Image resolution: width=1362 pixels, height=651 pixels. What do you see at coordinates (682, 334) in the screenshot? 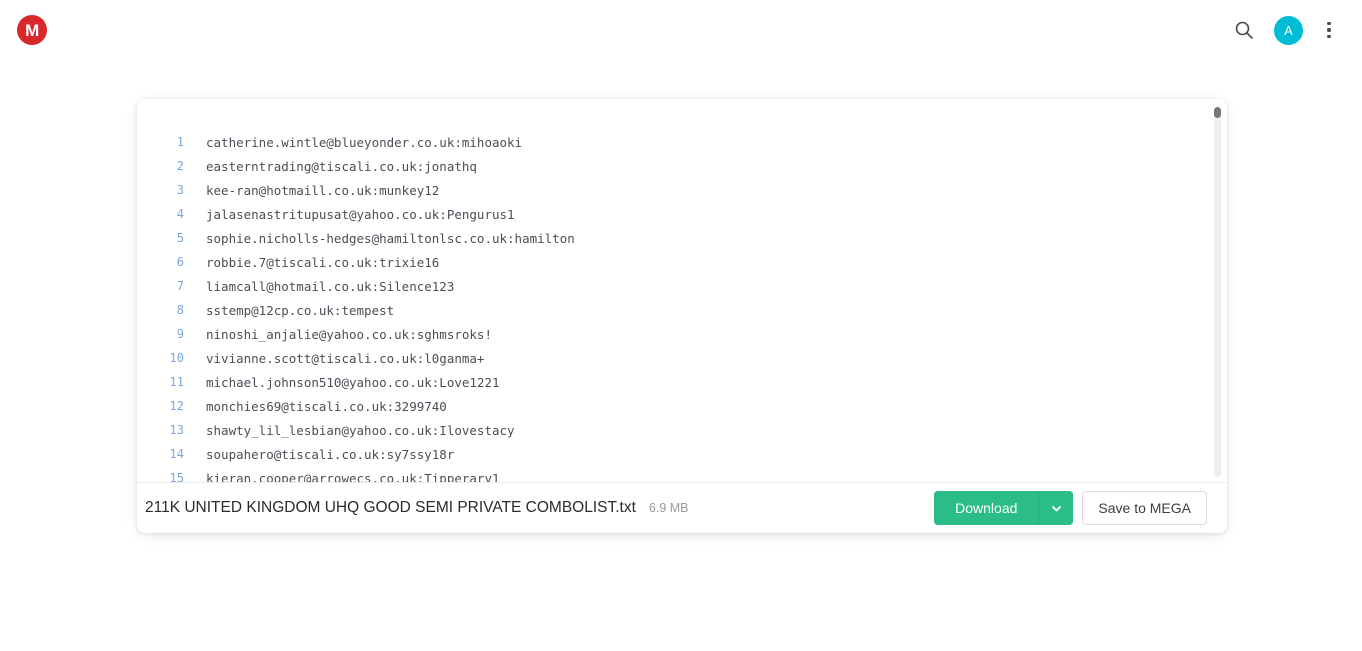
I see `code-line: 9 ninoshi_anjalie@yahoo.co.uk:sghmsroks!` at bounding box center [682, 334].